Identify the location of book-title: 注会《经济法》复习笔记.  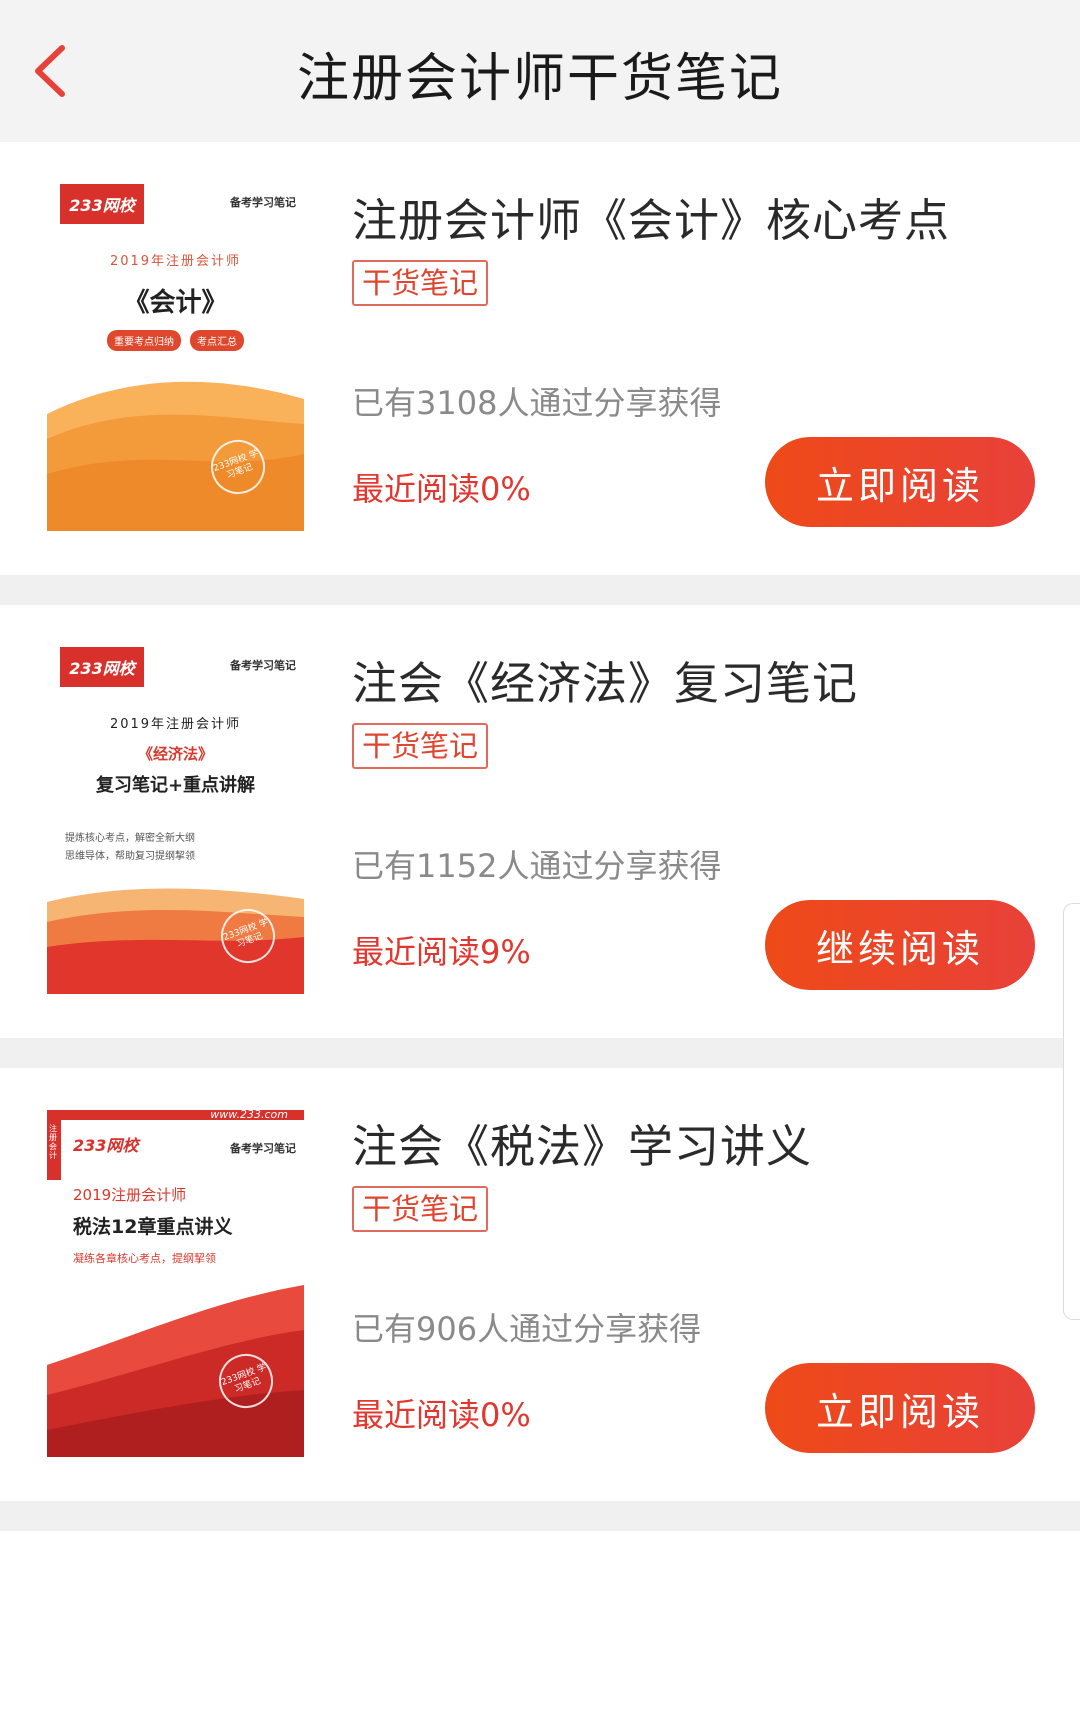
(605, 679).